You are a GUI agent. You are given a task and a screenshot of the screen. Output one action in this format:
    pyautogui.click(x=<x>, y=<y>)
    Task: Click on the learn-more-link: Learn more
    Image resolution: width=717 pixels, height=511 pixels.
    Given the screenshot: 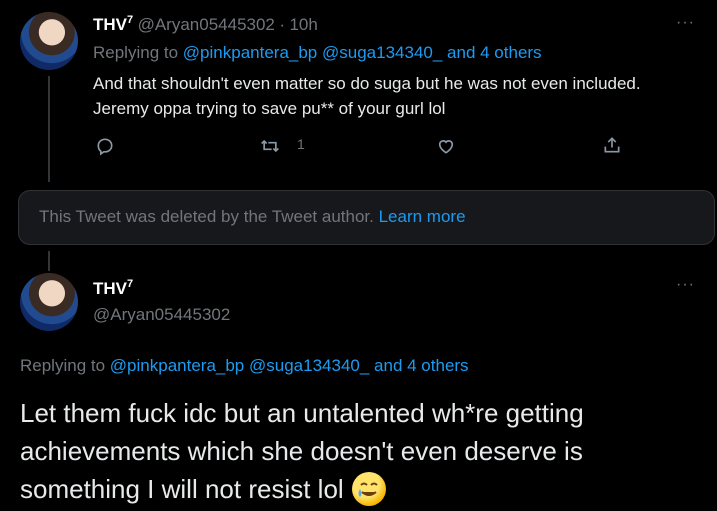 What is the action you would take?
    pyautogui.click(x=422, y=216)
    